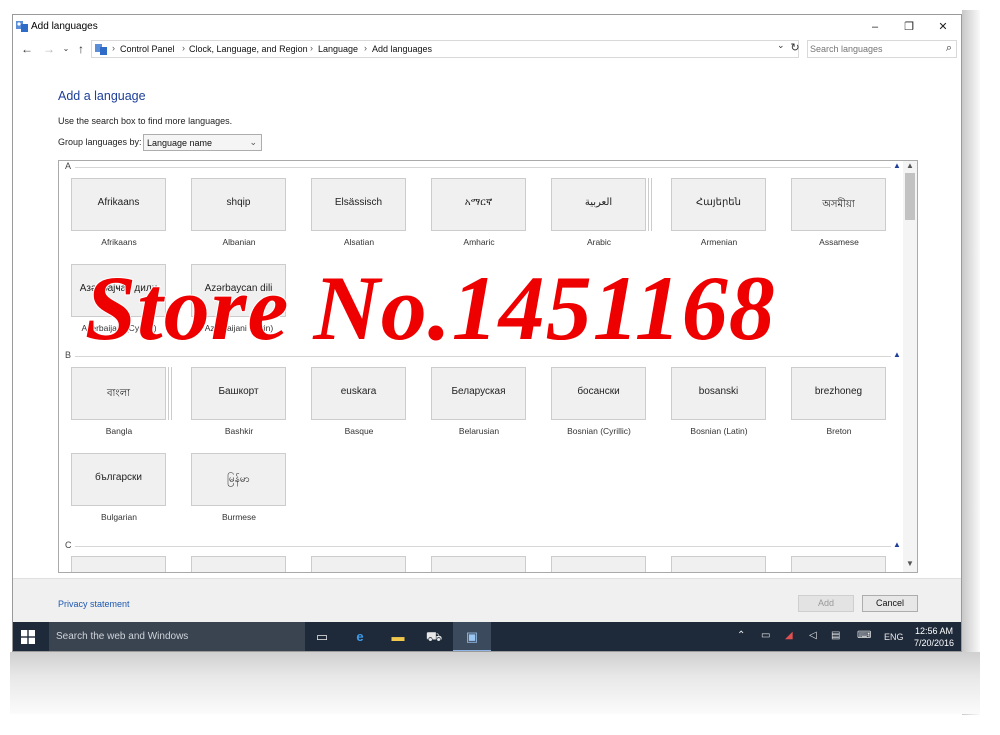 The image size is (1000, 735). I want to click on section-letter: A, so click(68, 166).